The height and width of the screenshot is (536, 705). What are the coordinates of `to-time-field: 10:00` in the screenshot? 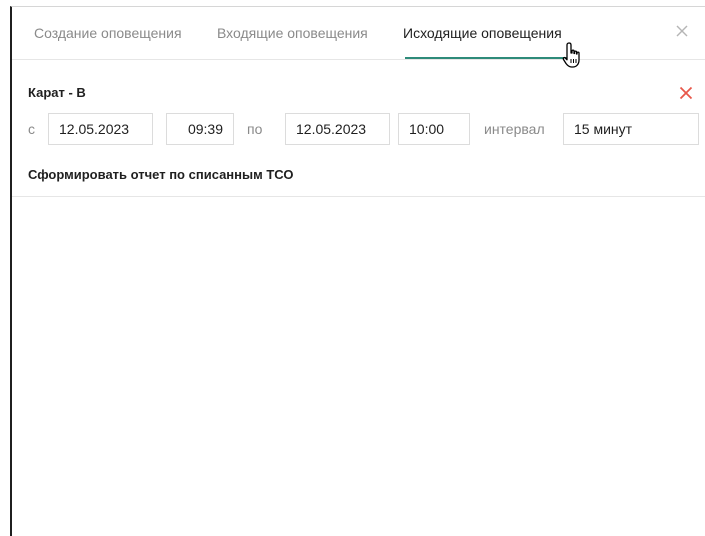 It's located at (434, 129).